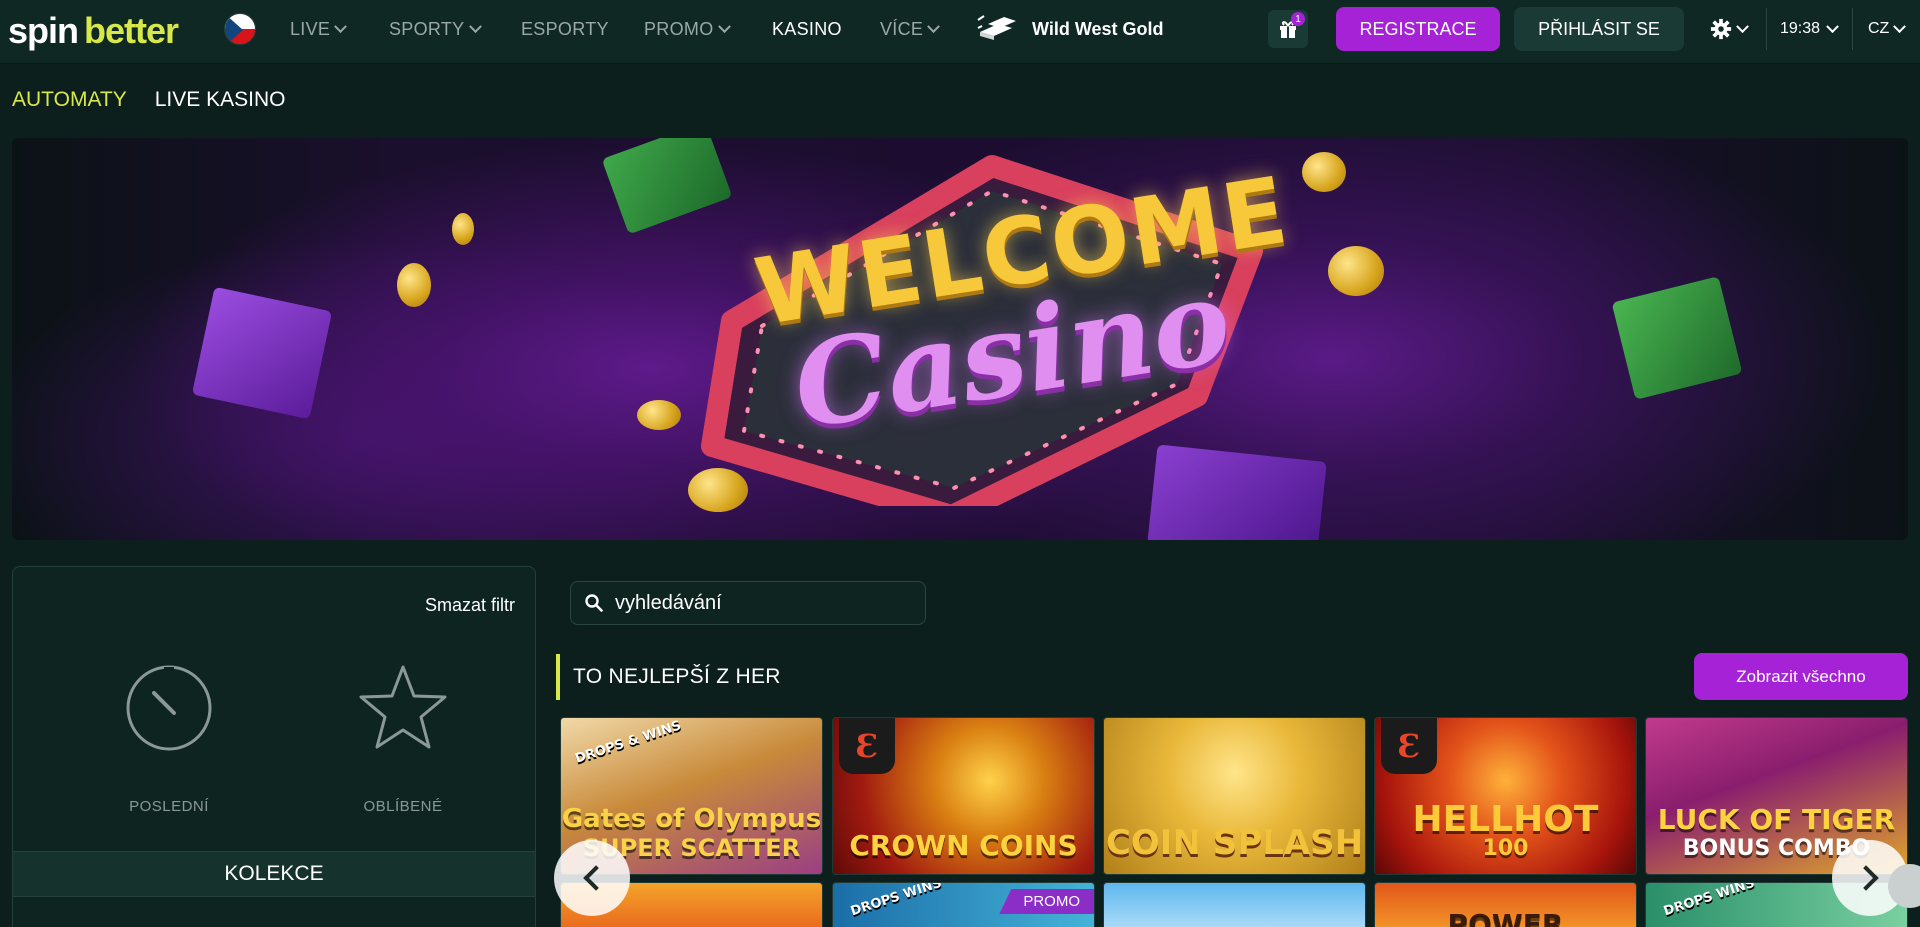 The height and width of the screenshot is (927, 1920). What do you see at coordinates (996, 27) in the screenshot?
I see `gold-bars-icon` at bounding box center [996, 27].